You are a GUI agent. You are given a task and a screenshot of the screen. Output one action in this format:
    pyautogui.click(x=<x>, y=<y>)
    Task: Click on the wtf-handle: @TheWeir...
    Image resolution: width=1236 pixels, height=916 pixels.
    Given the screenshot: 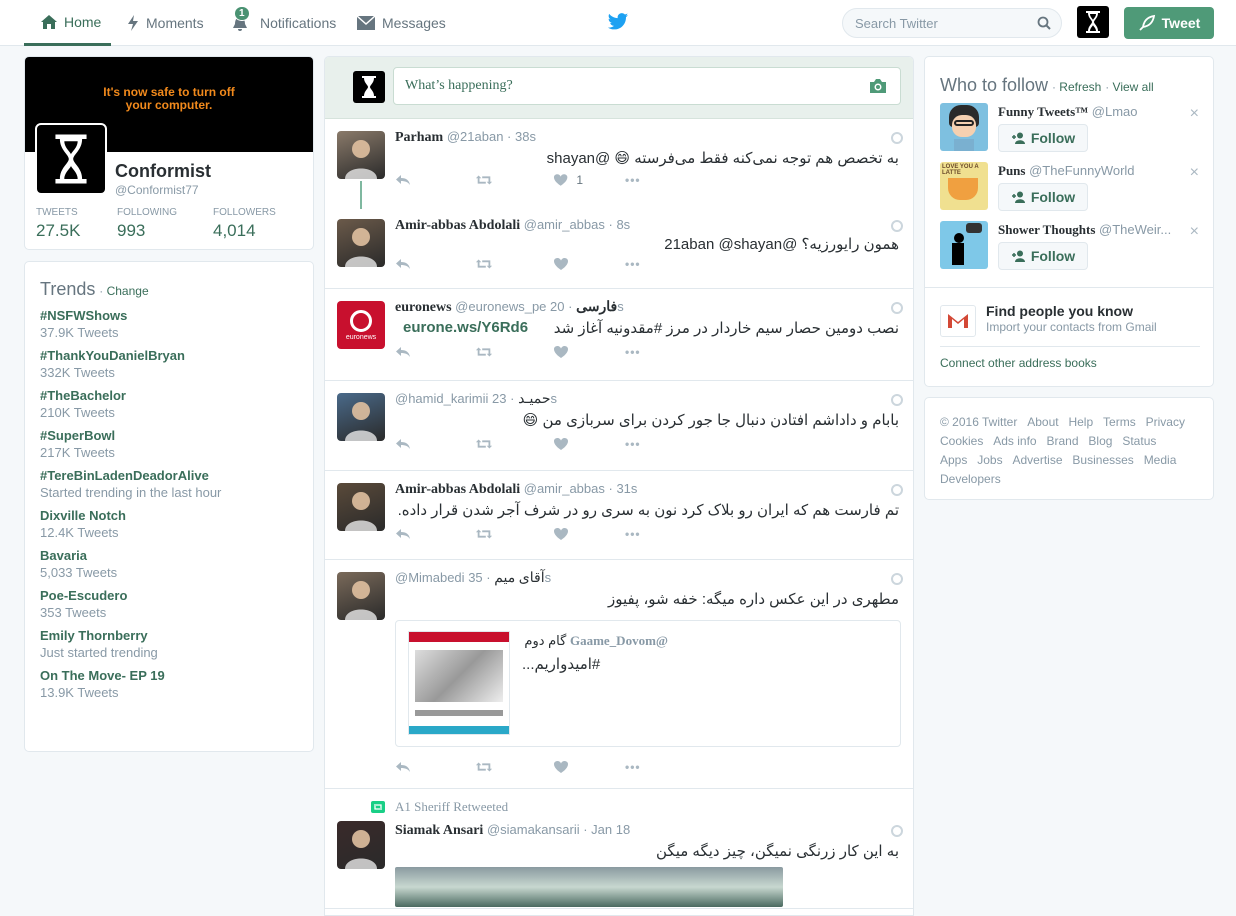 What is the action you would take?
    pyautogui.click(x=1135, y=229)
    